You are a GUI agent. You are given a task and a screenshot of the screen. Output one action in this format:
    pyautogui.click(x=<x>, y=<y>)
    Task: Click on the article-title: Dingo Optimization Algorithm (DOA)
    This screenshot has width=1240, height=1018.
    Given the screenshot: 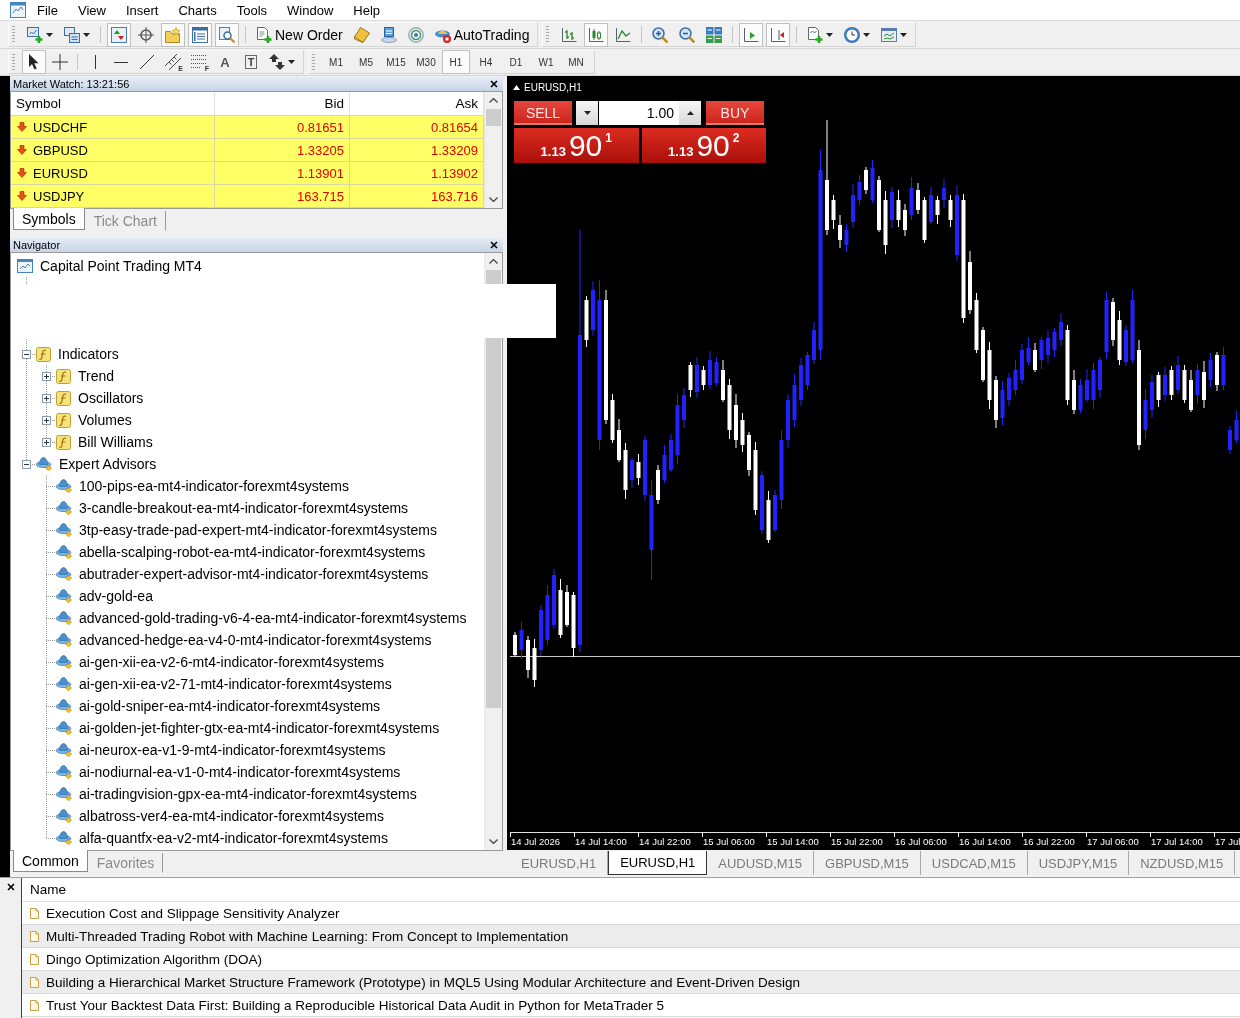 What is the action you would take?
    pyautogui.click(x=154, y=959)
    